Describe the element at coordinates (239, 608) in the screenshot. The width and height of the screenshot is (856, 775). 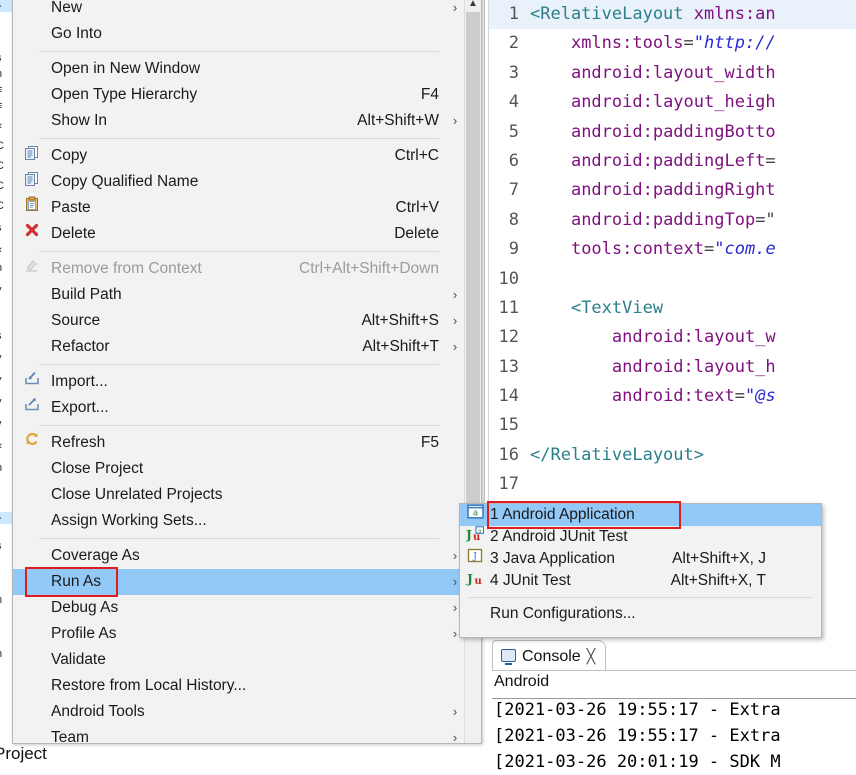
I see `menu-item-debug-as: Debug As ›` at that location.